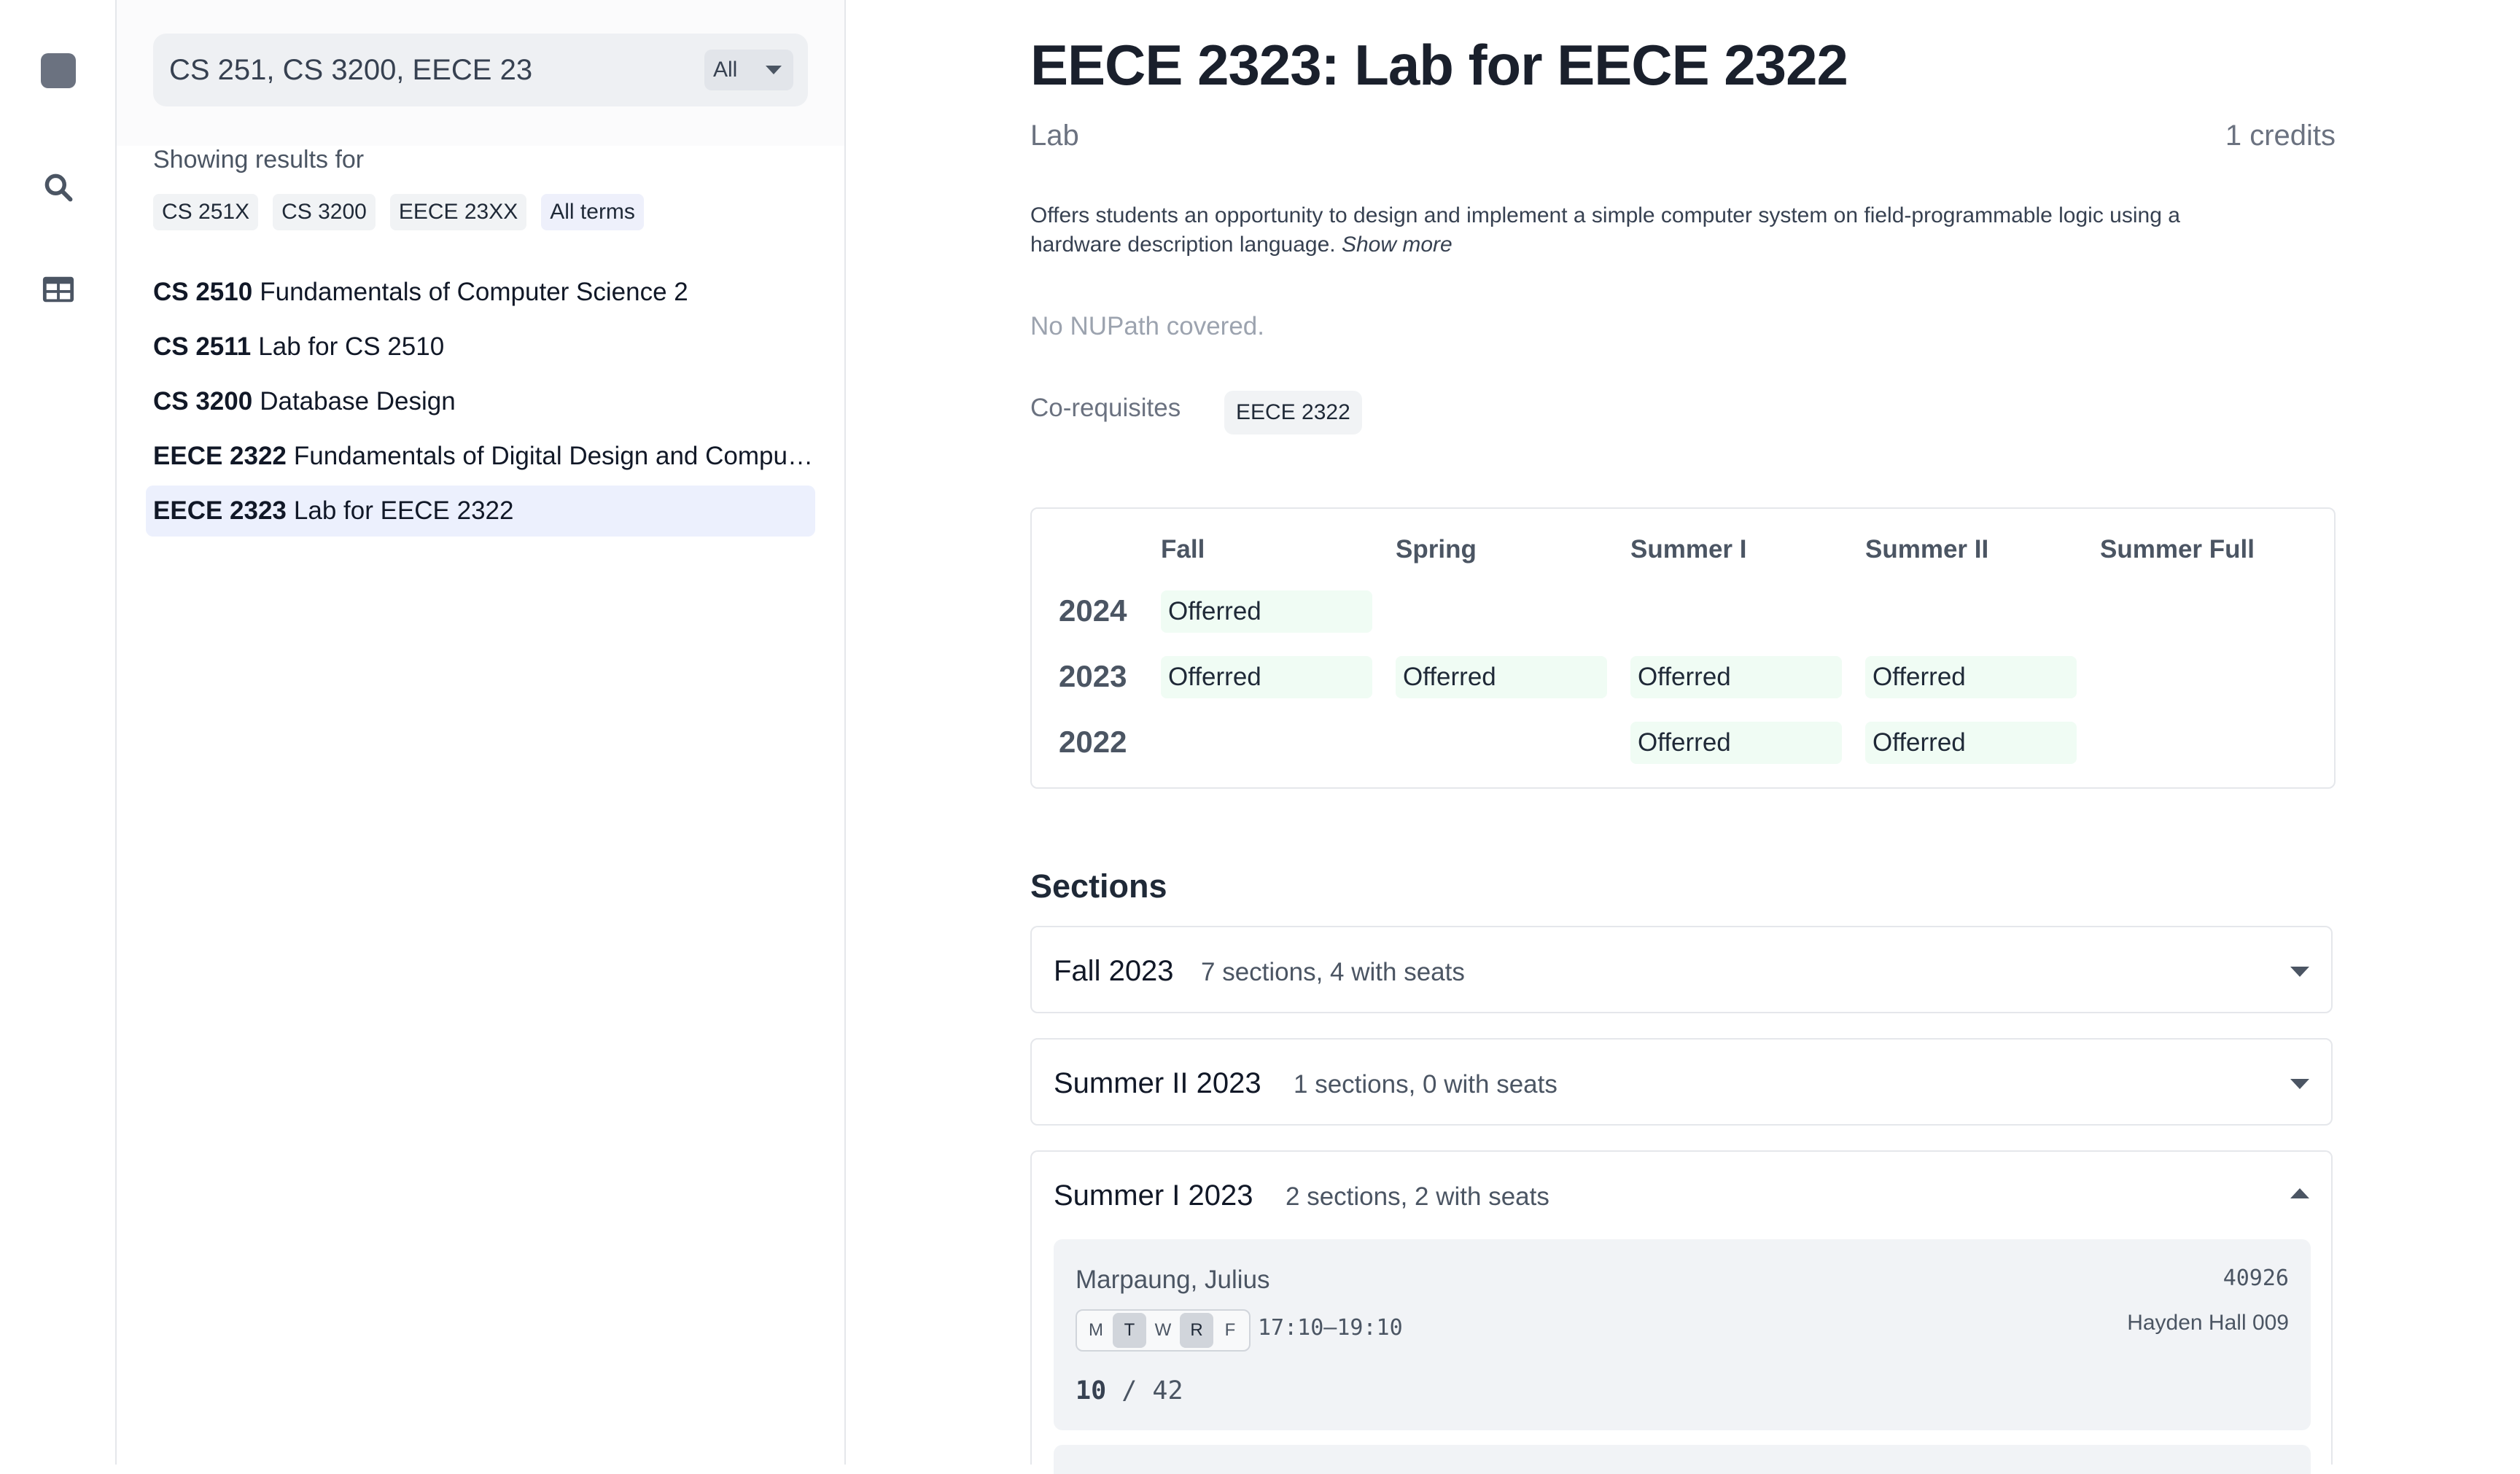 The image size is (2520, 1474). I want to click on search-box: All, so click(480, 70).